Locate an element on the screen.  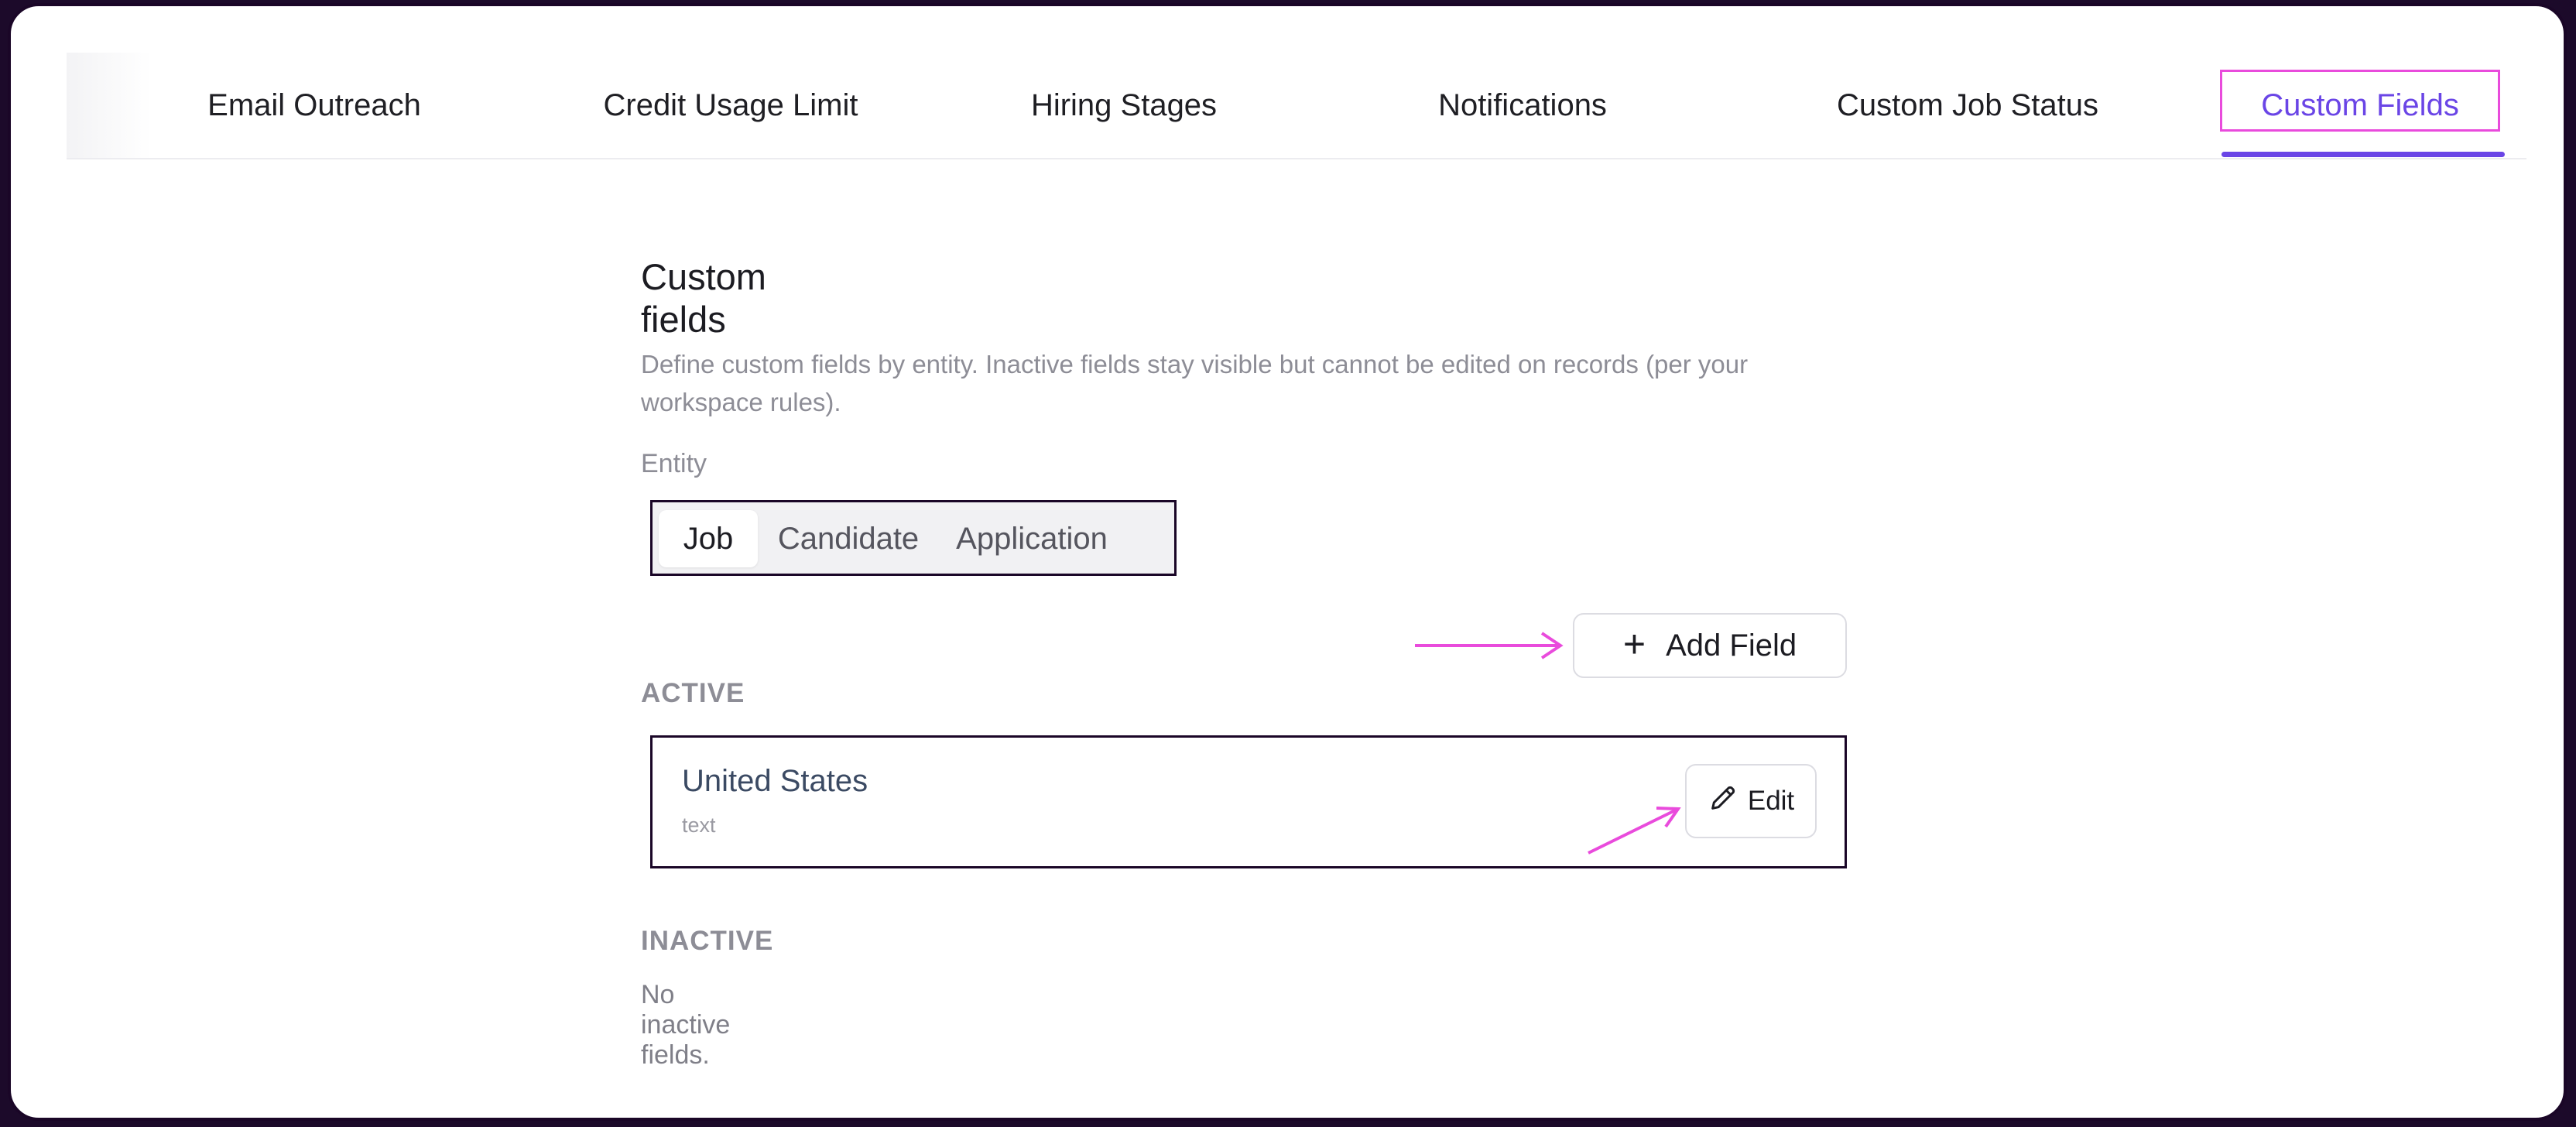
active-section-label: ACTIVE is located at coordinates (693, 693).